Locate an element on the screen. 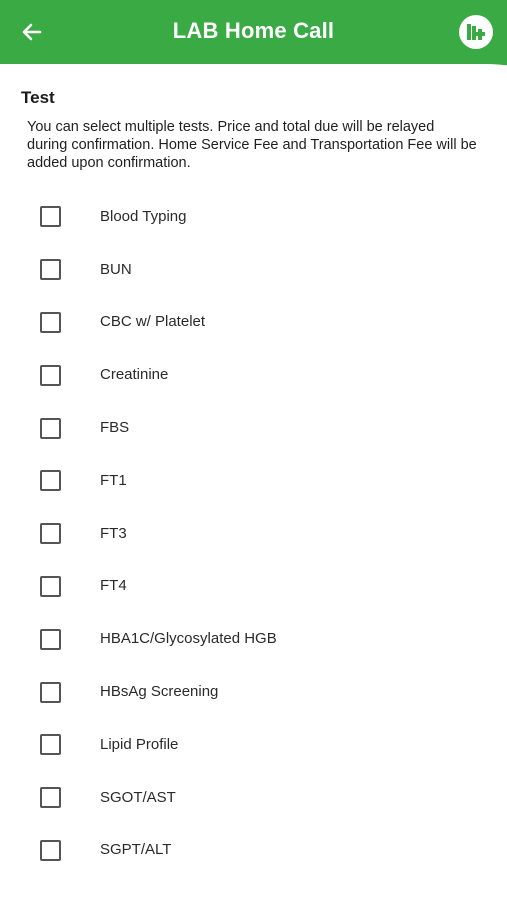 The width and height of the screenshot is (507, 900). list-item: FT3 is located at coordinates (253, 533).